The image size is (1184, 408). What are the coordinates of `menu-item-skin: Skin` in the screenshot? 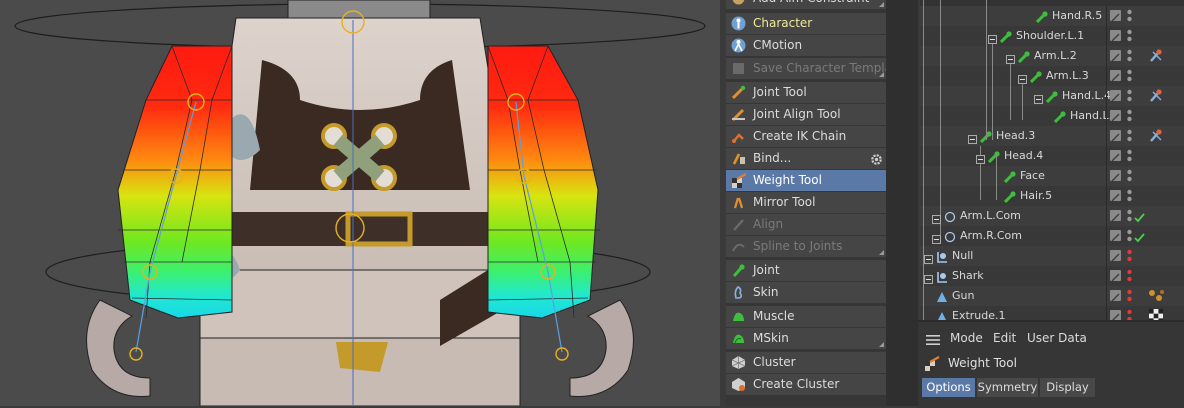 It's located at (806, 292).